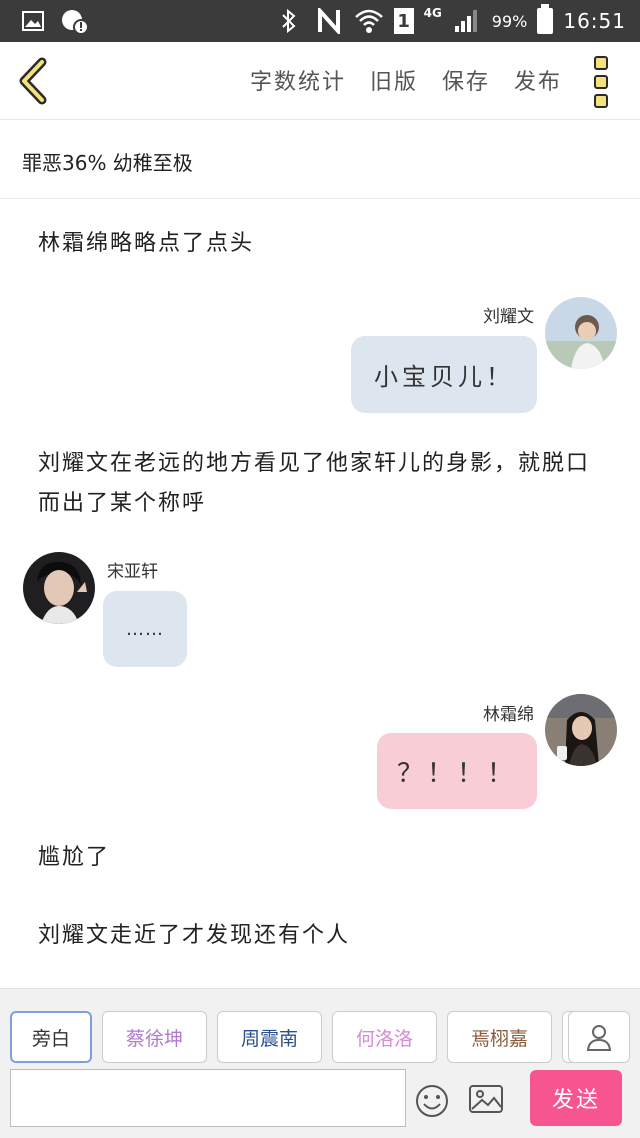 The image size is (640, 1138). Describe the element at coordinates (194, 935) in the screenshot. I see `narration-text: 刘耀文走近了才发现还有个人` at that location.